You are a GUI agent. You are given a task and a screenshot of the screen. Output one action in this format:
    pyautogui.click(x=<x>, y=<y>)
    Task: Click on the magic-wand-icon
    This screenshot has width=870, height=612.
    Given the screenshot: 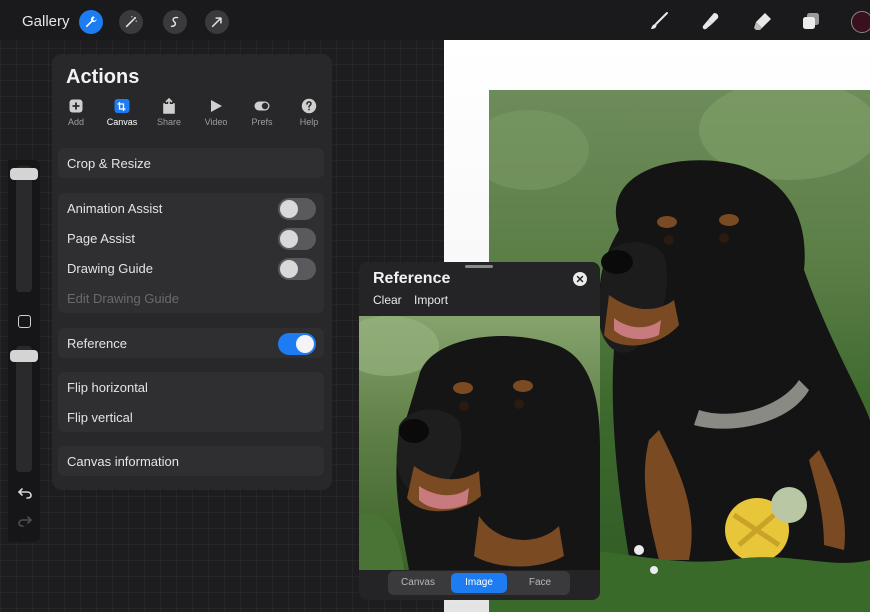 What is the action you would take?
    pyautogui.click(x=131, y=22)
    